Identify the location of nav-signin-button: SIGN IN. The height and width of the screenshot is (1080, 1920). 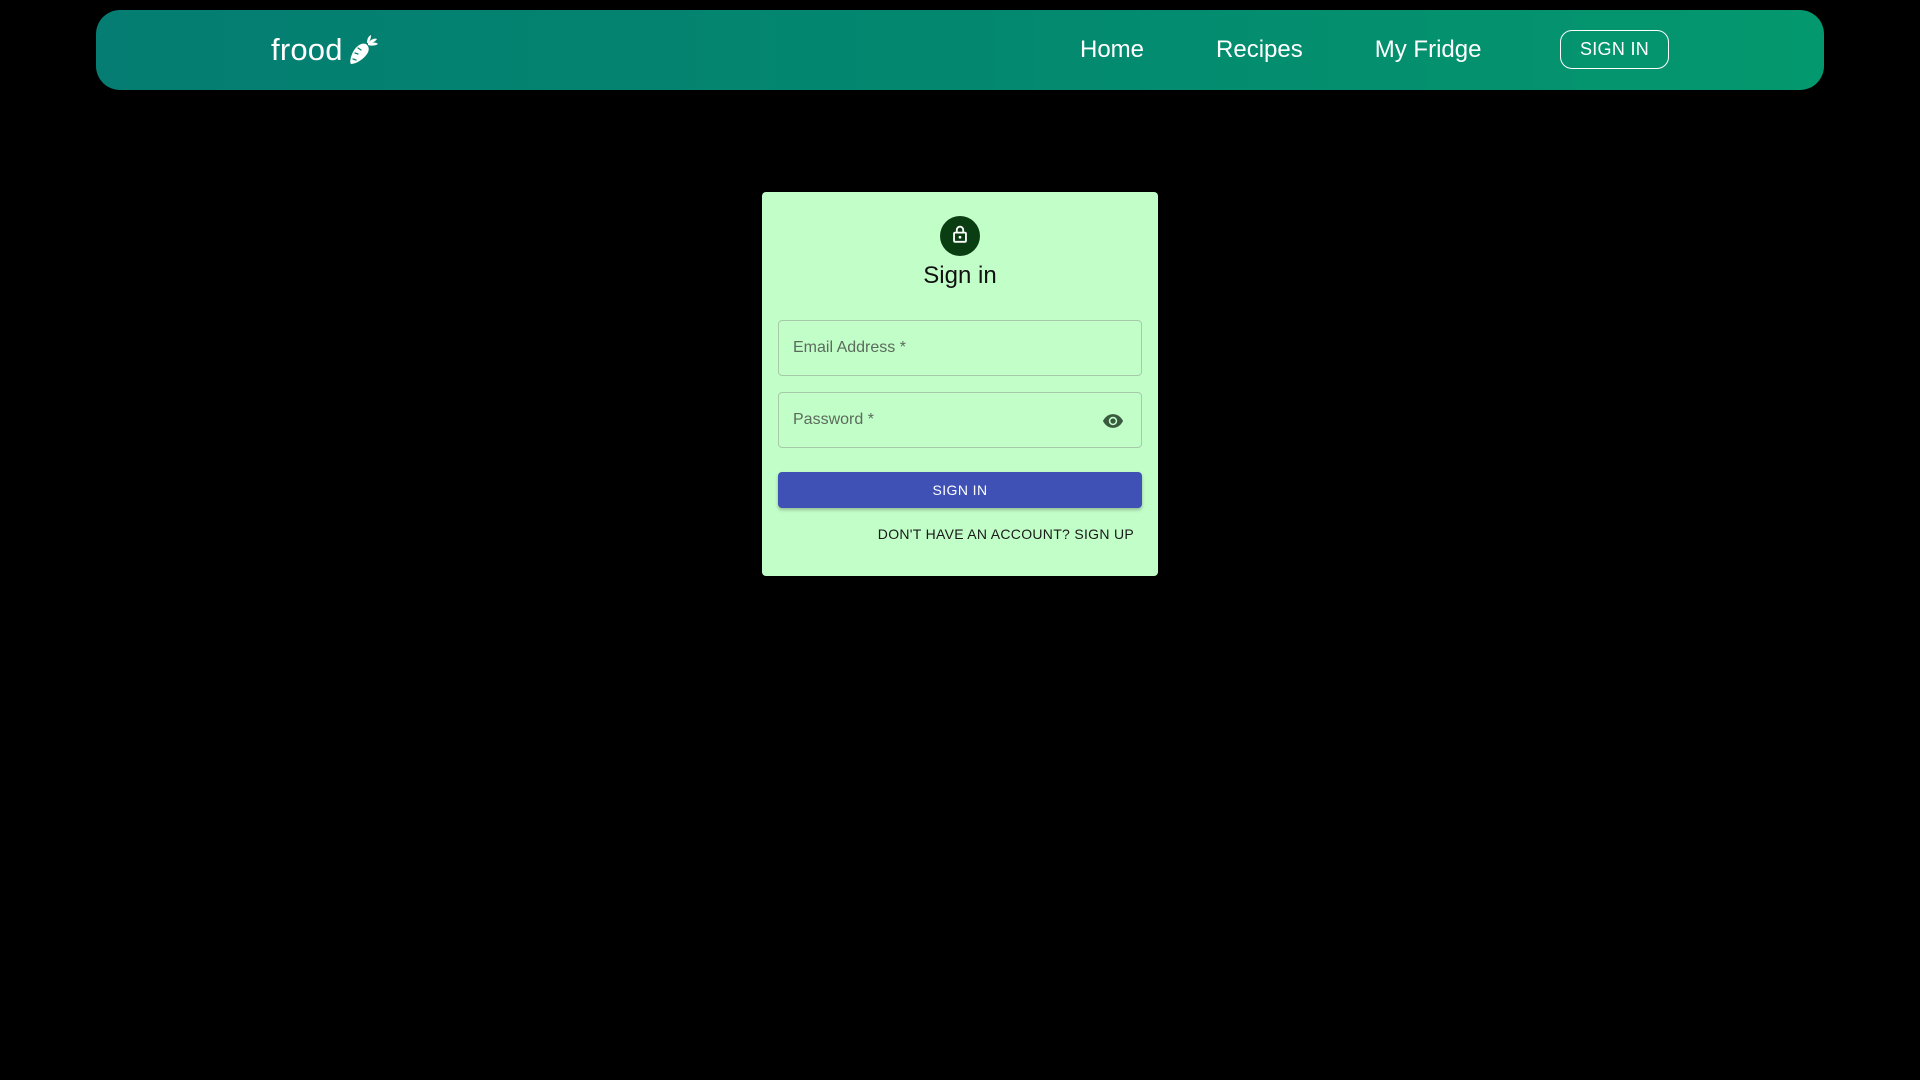
(1614, 49).